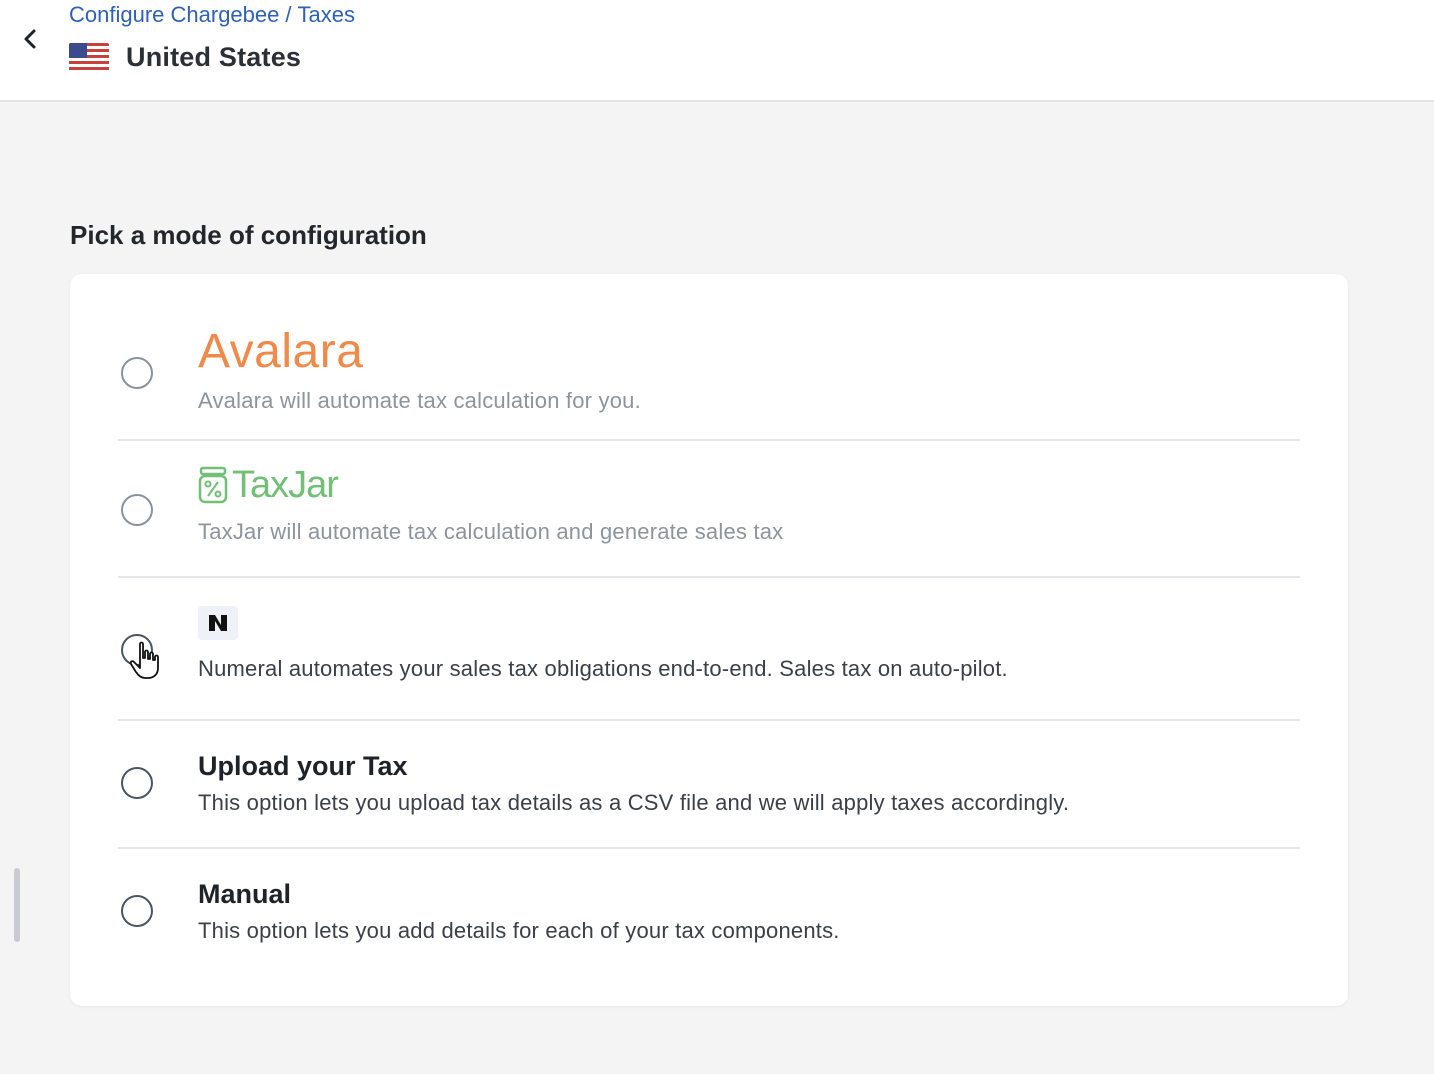  What do you see at coordinates (326, 14) in the screenshot?
I see `breadcrumb-taxes: Taxes` at bounding box center [326, 14].